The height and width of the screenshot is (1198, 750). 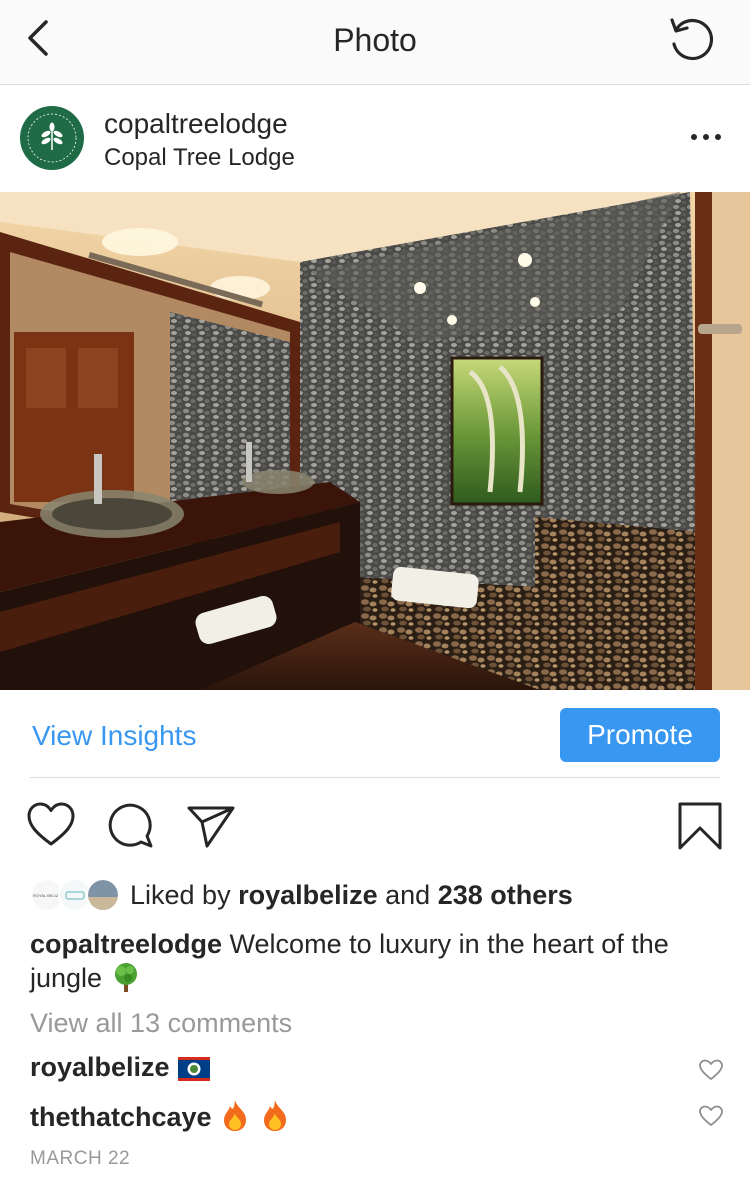 I want to click on post-location: Copal Tree Lodge, so click(x=199, y=158).